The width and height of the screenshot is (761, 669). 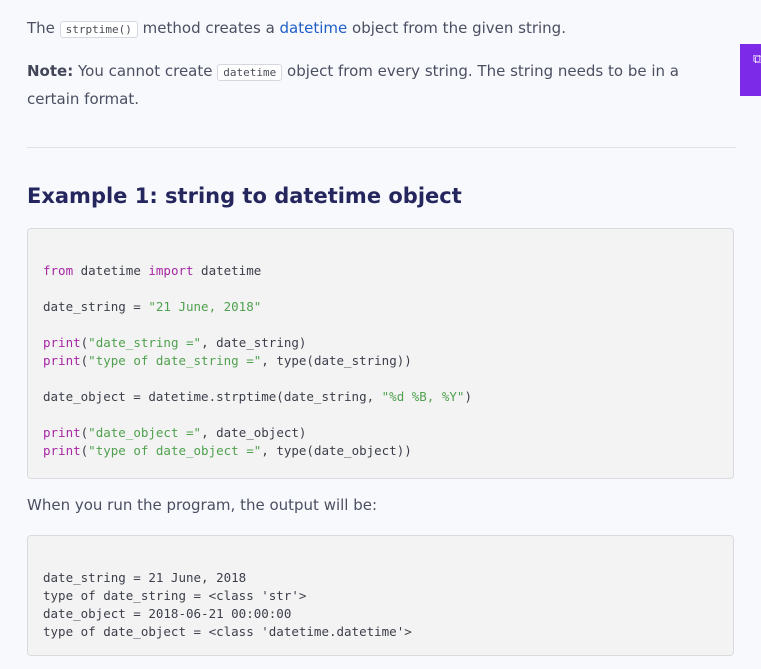 I want to click on code-token: "type of date_string =", so click(x=175, y=360).